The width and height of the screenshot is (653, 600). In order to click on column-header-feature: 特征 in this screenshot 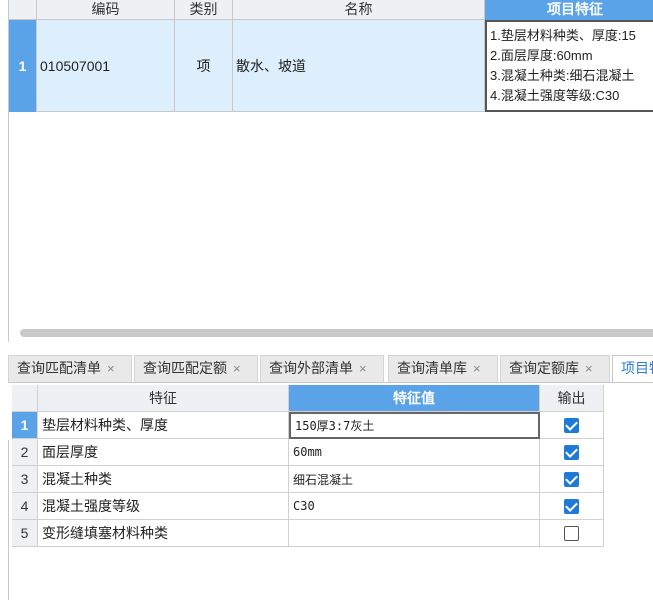, I will do `click(163, 398)`.